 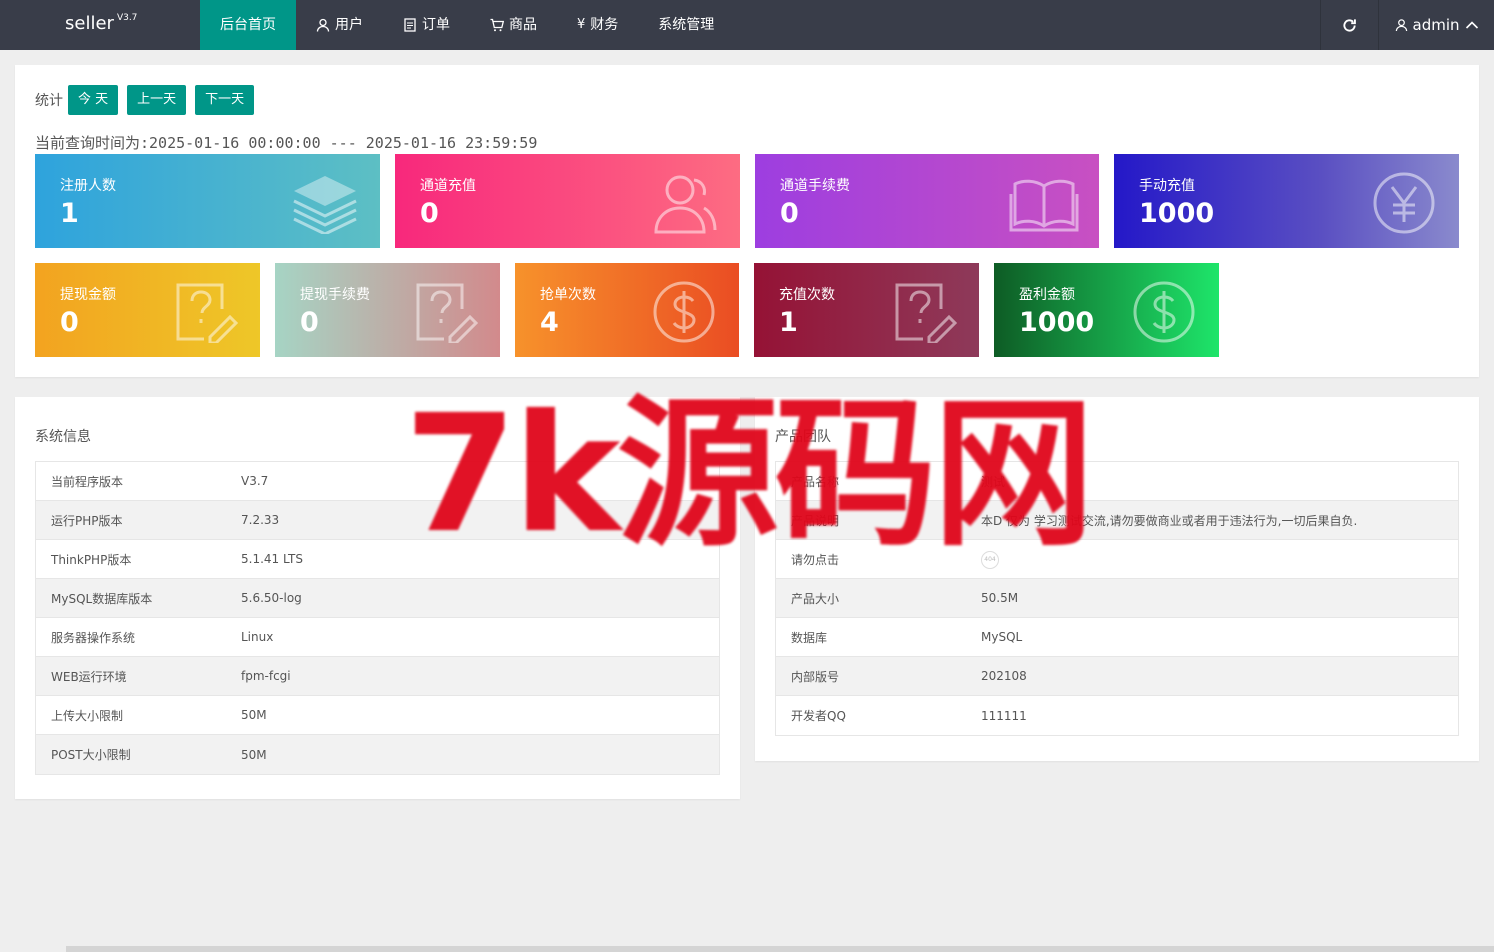 I want to click on table-row: 上传大小限制 50M, so click(x=377, y=715).